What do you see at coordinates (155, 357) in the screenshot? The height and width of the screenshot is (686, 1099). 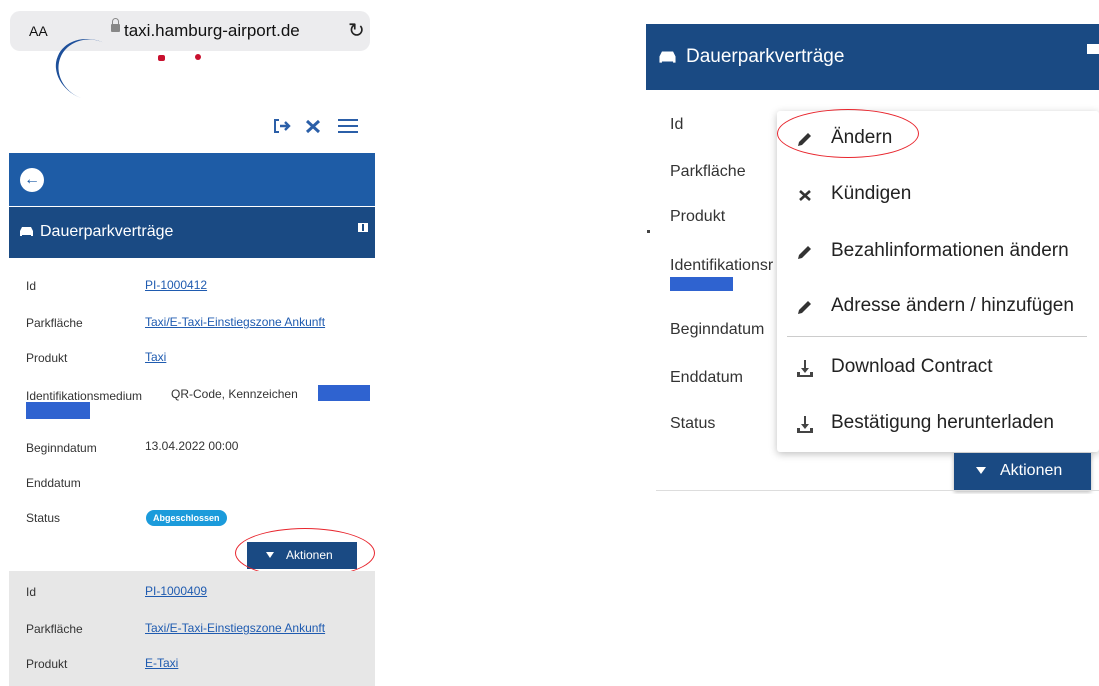 I see `product-link: Taxi` at bounding box center [155, 357].